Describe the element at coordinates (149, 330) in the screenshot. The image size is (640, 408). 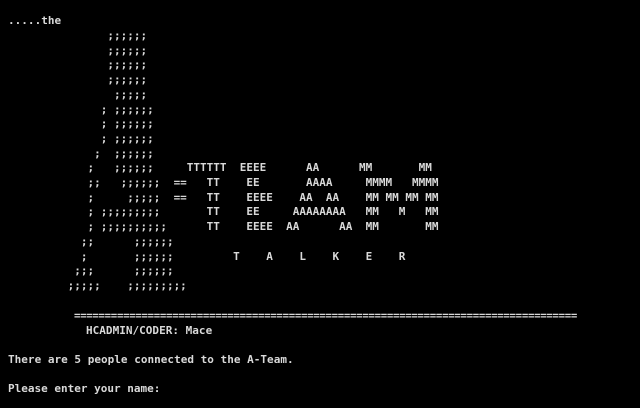
I see `credit-text: HCADMIN/CODER: Mace` at that location.